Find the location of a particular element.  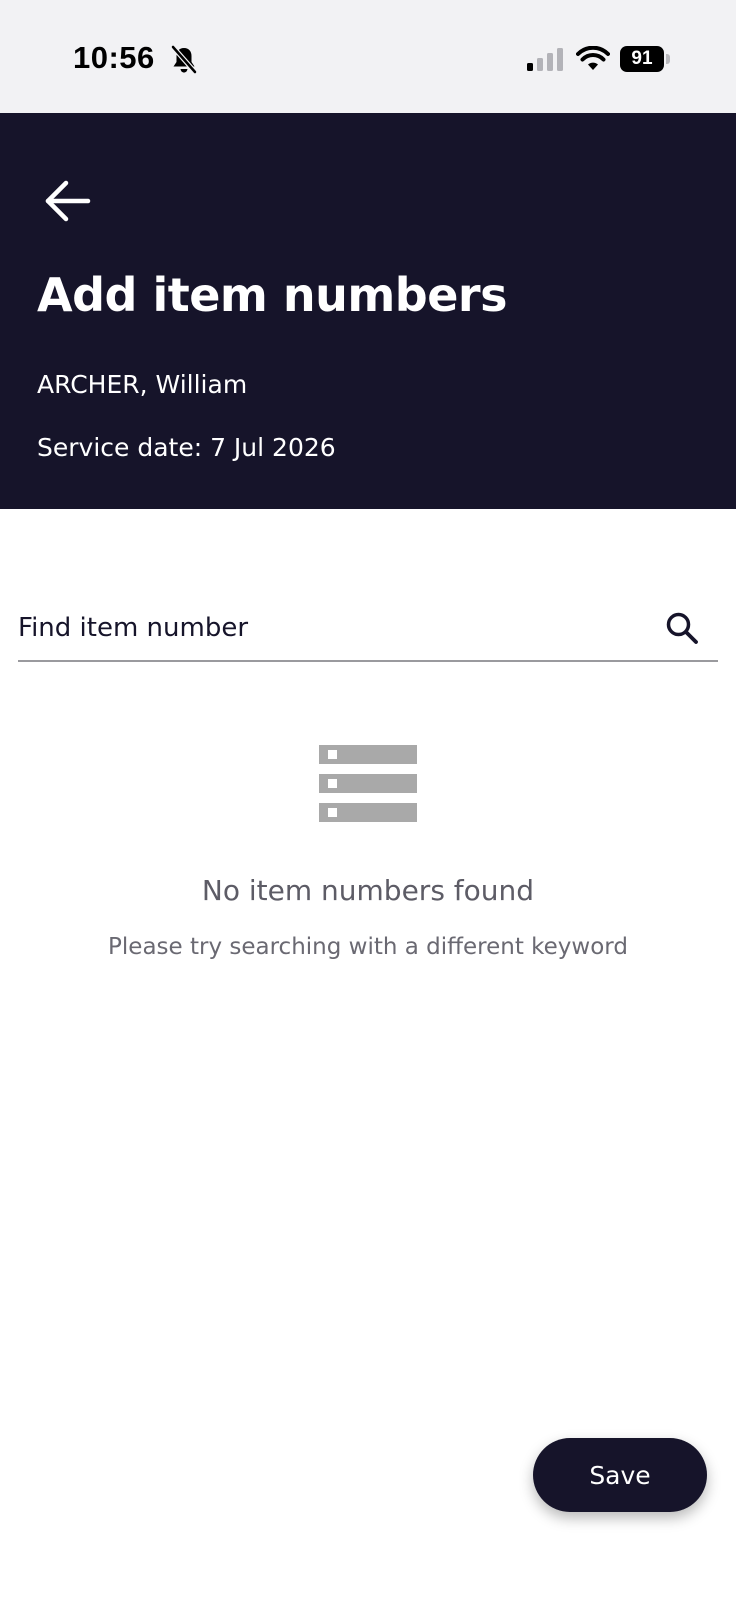

wifi-icon is located at coordinates (593, 58).